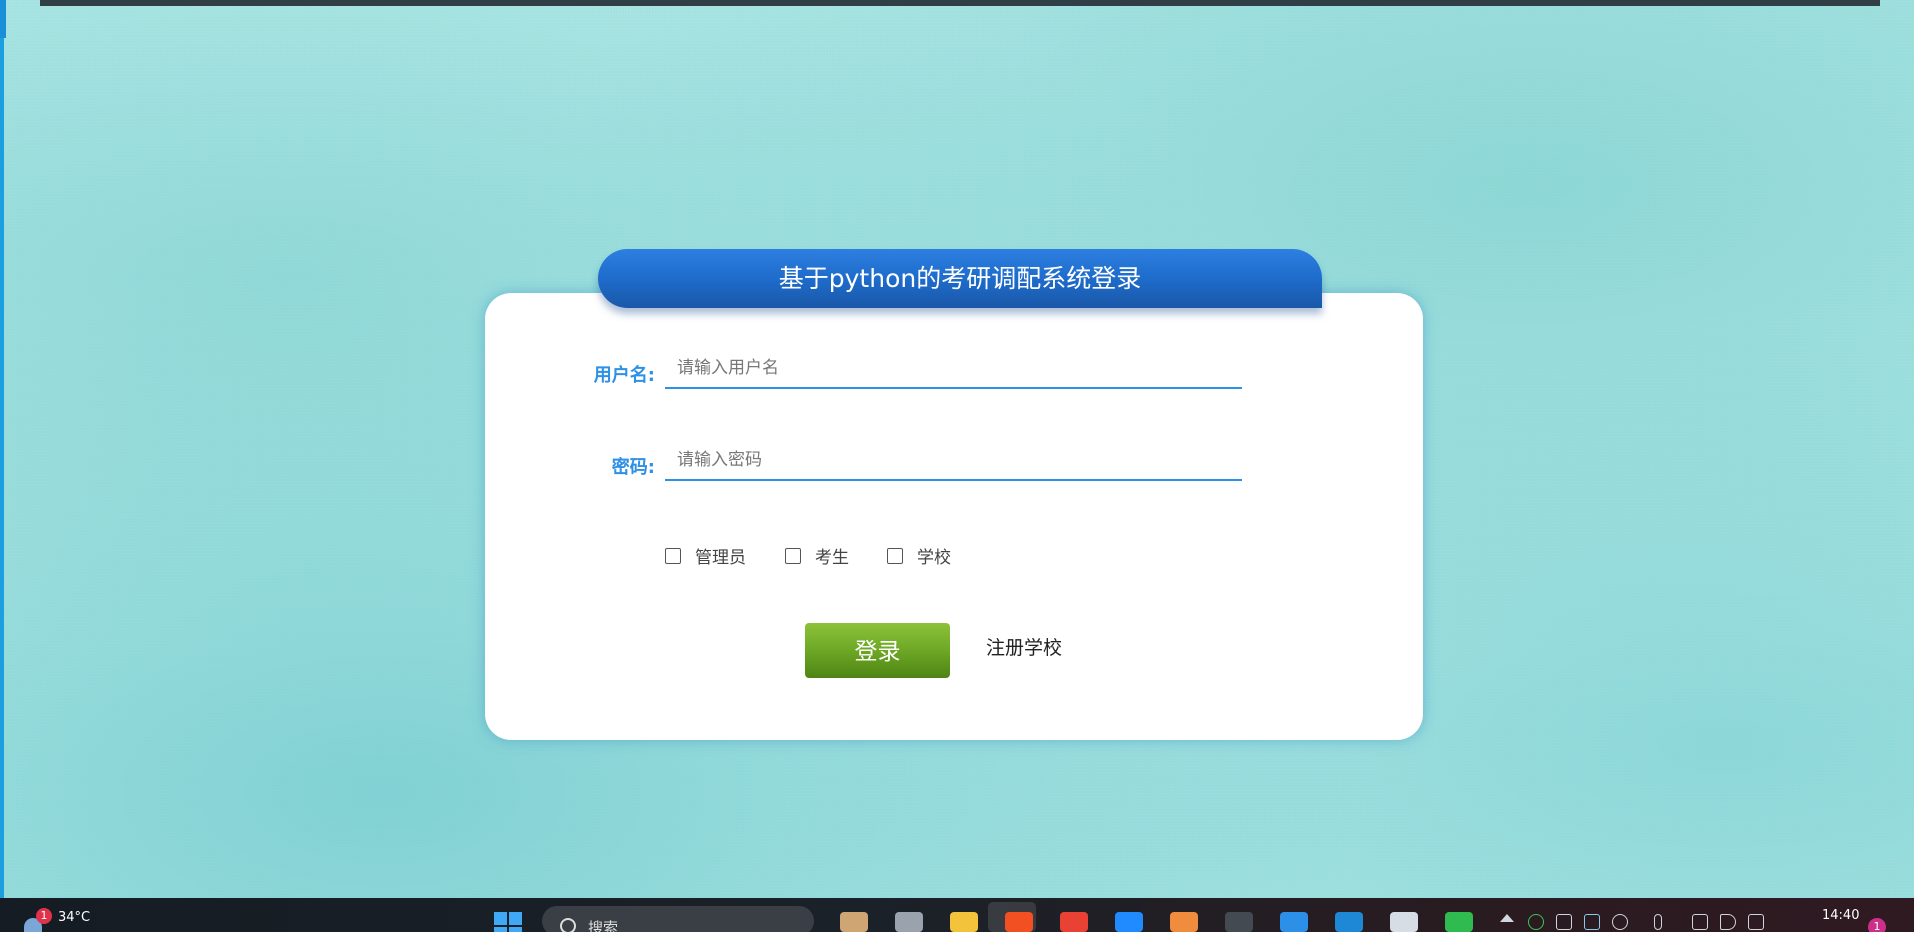 This screenshot has width=1914, height=932. I want to click on clock-time: 14:40, so click(1840, 915).